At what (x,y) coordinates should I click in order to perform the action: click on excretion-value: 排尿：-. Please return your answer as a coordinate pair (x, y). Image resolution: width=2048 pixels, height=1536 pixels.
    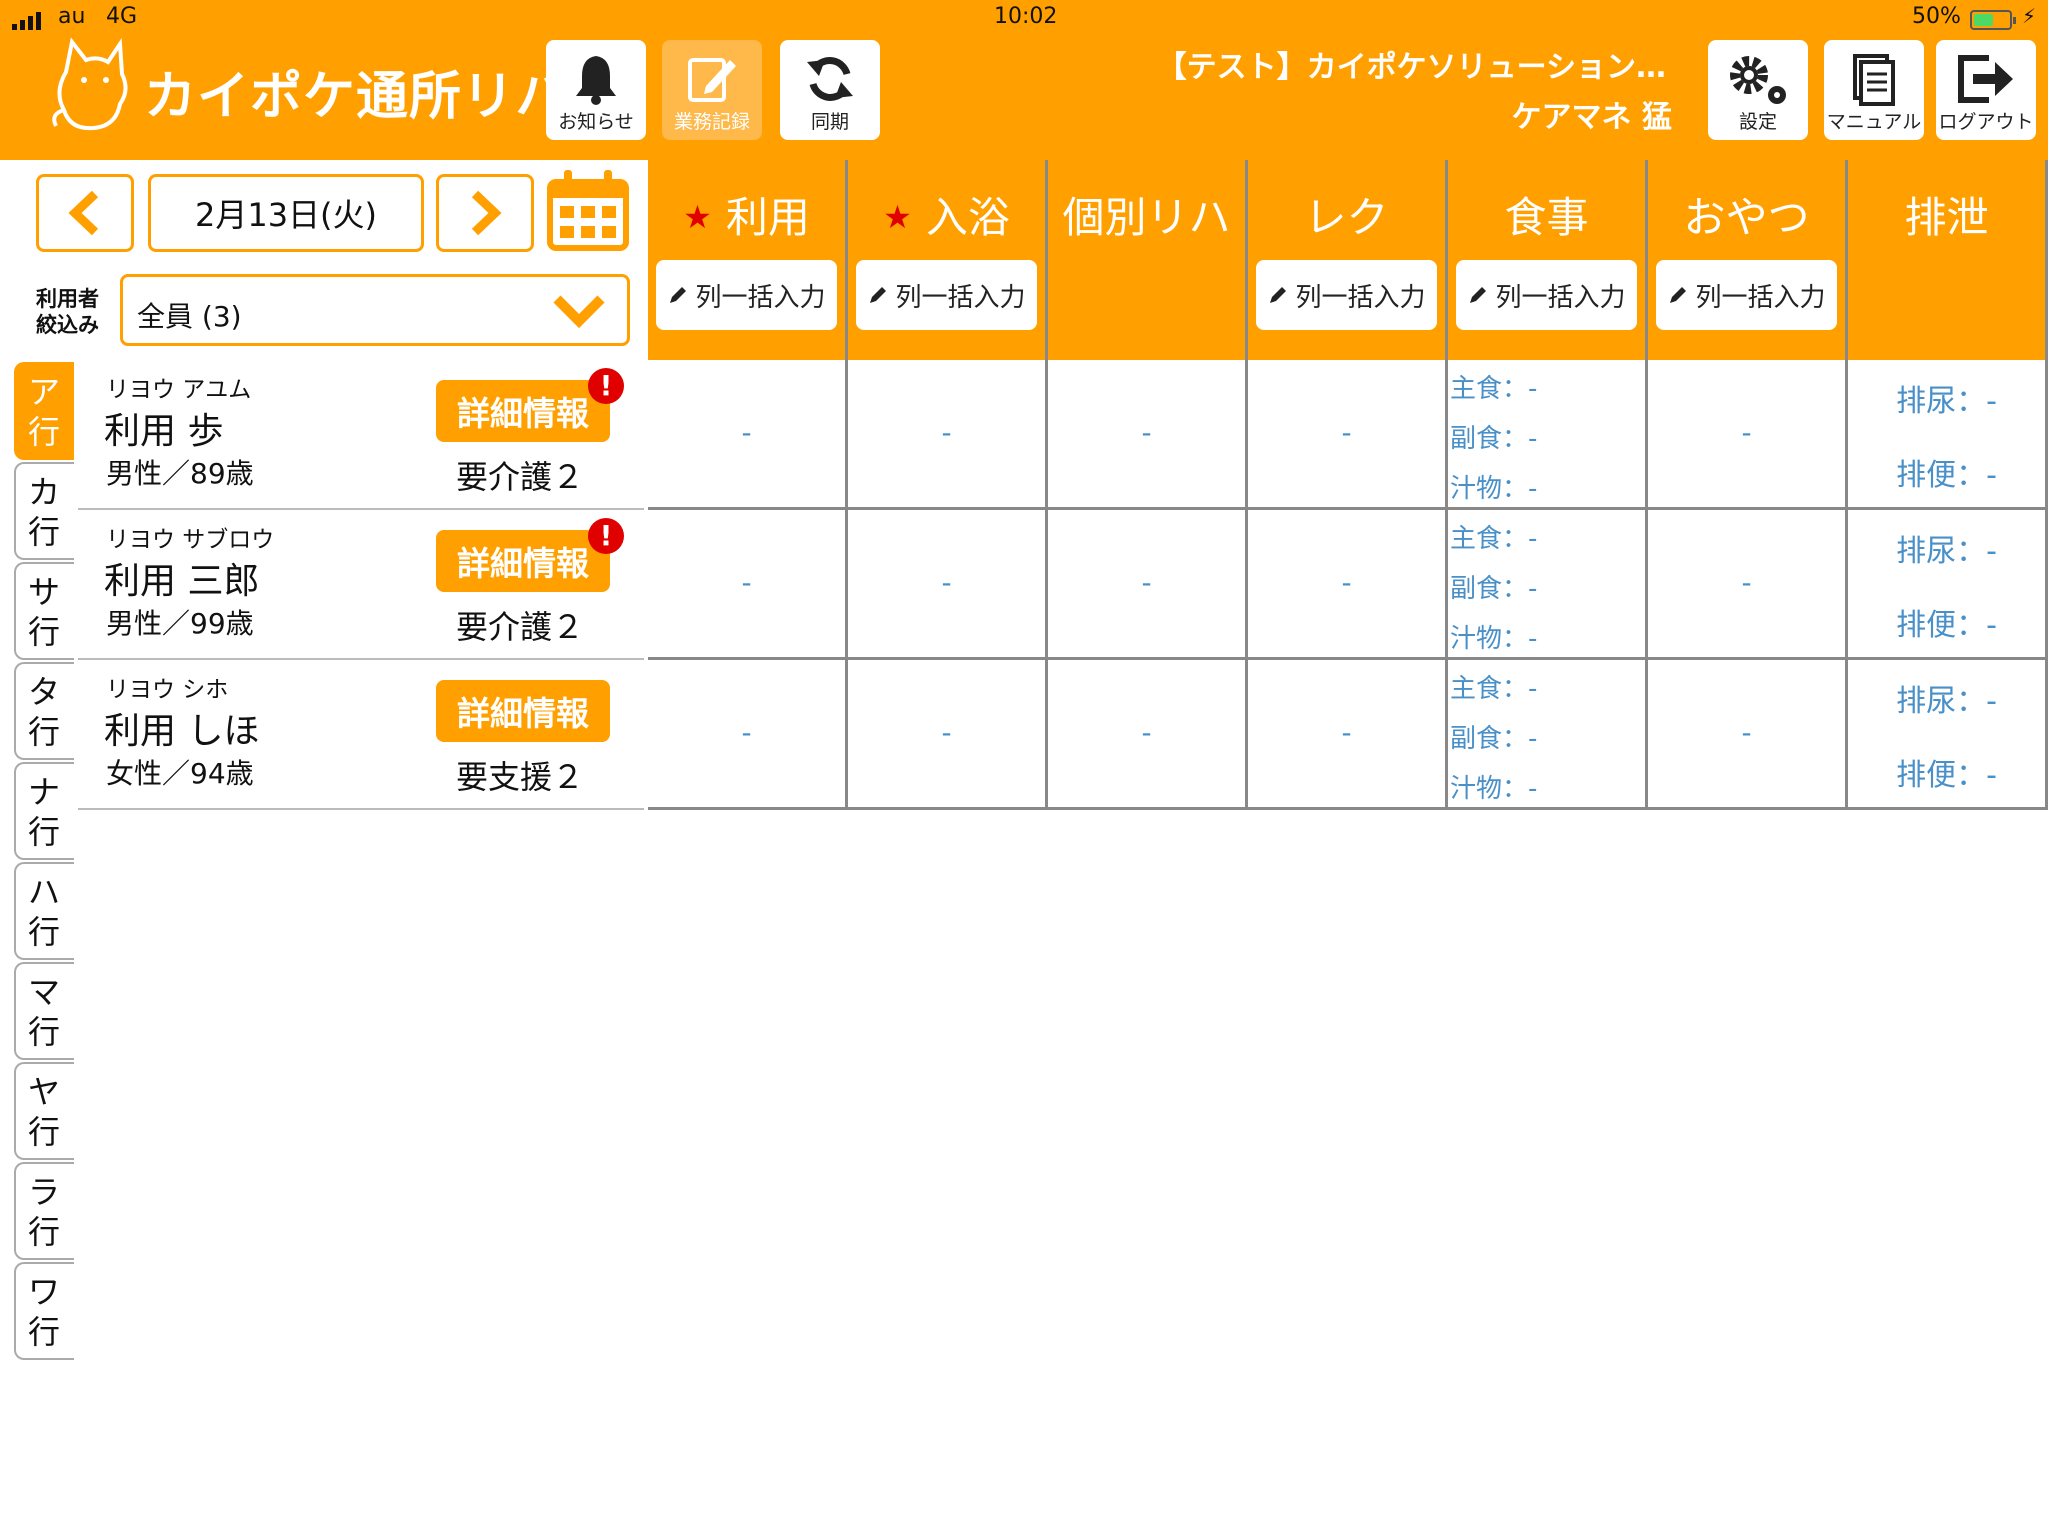
    Looking at the image, I should click on (1946, 701).